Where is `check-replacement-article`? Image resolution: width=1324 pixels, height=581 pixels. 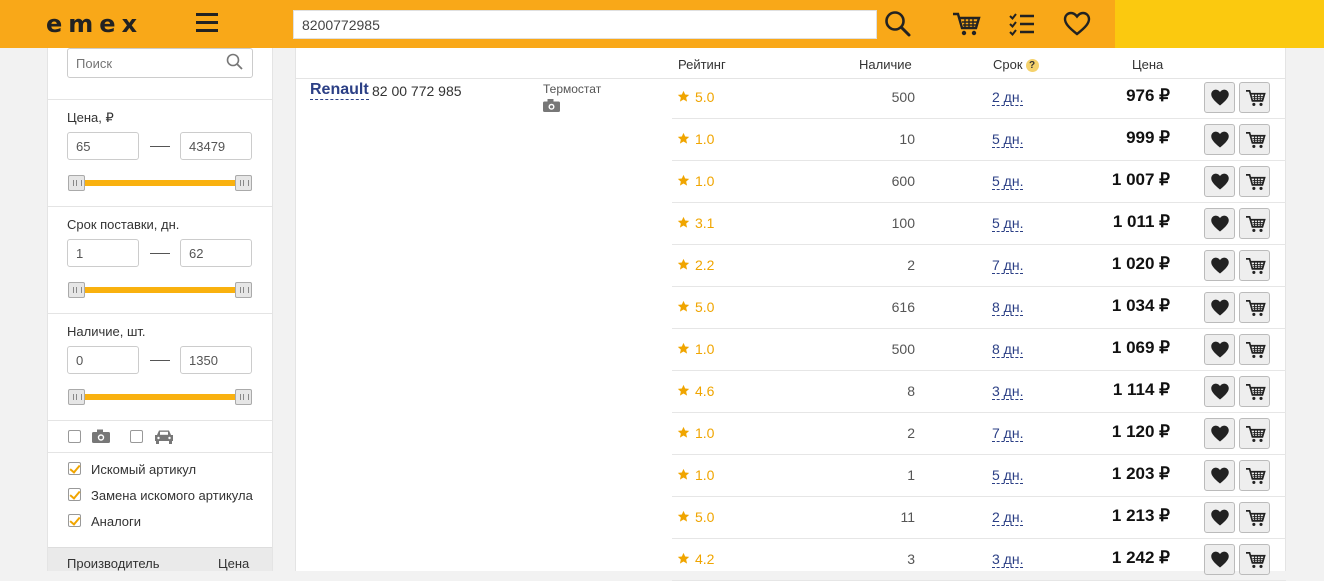
check-replacement-article is located at coordinates (74, 494).